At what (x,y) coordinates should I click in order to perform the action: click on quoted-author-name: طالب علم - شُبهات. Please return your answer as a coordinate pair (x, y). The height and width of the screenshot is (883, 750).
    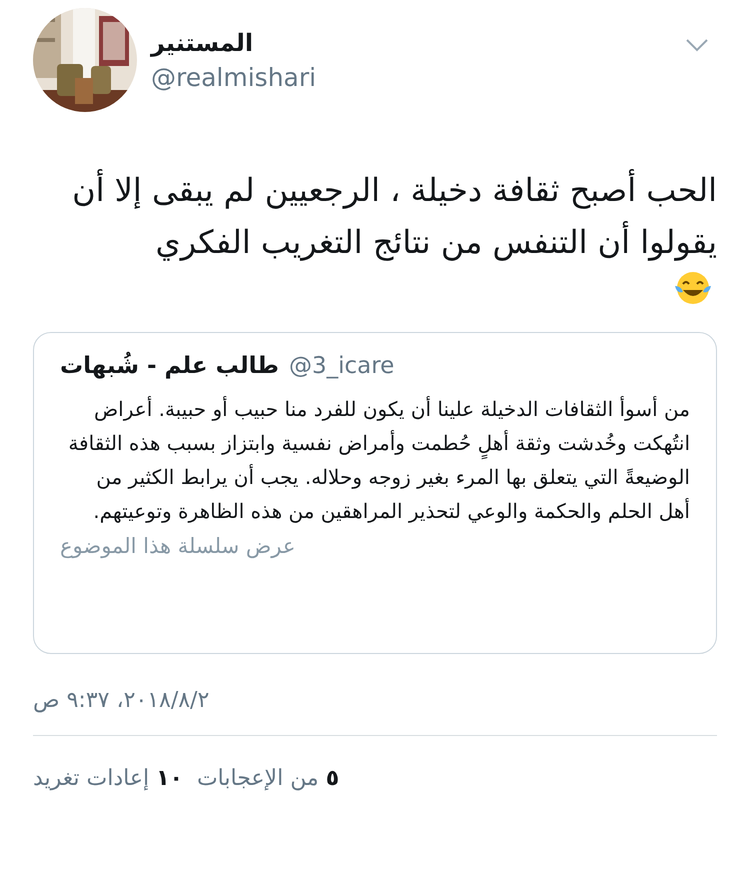
    Looking at the image, I should click on (169, 365).